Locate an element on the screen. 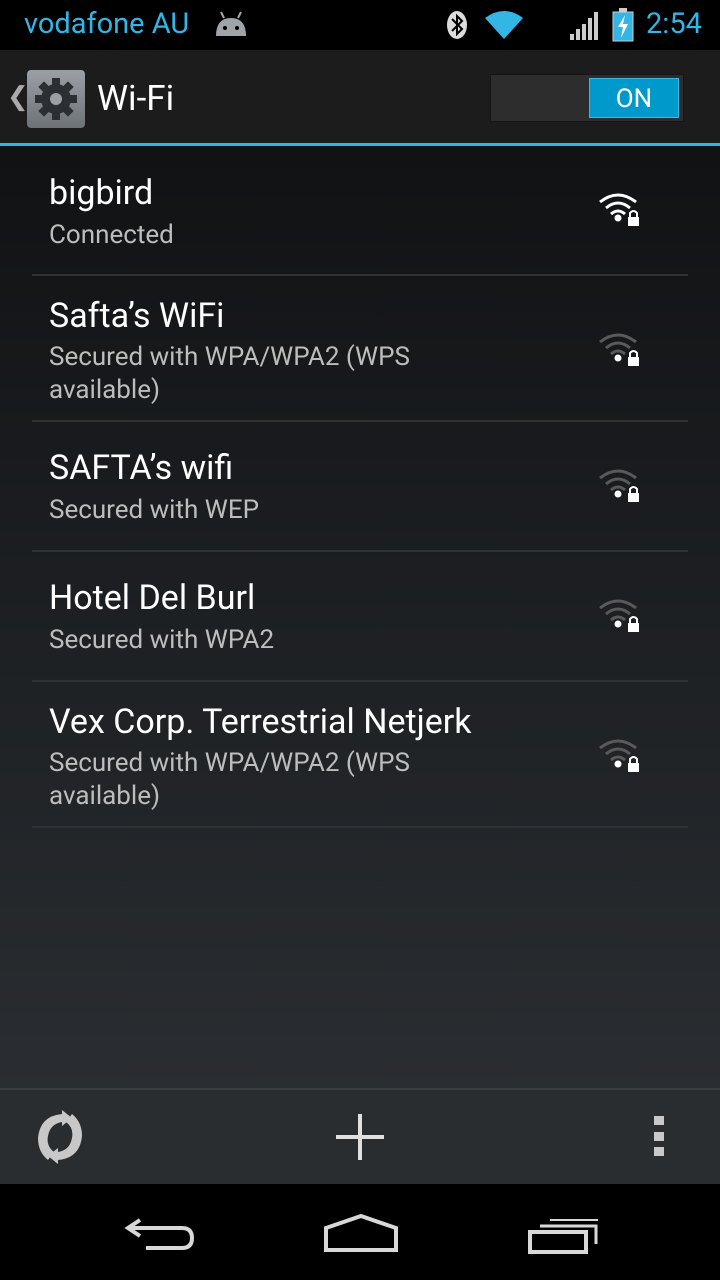  network-item: SAFTA’s wifi Secured with WEP is located at coordinates (360, 487).